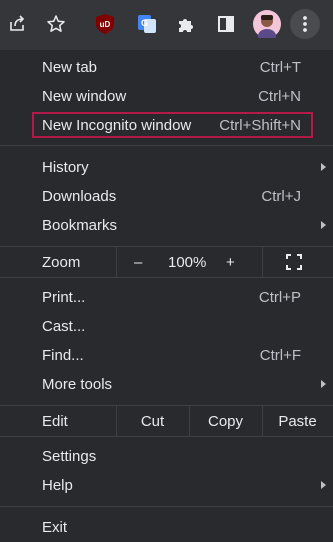 This screenshot has height=542, width=333. Describe the element at coordinates (280, 67) in the screenshot. I see `menu-item-shortcut: Ctrl+T` at that location.